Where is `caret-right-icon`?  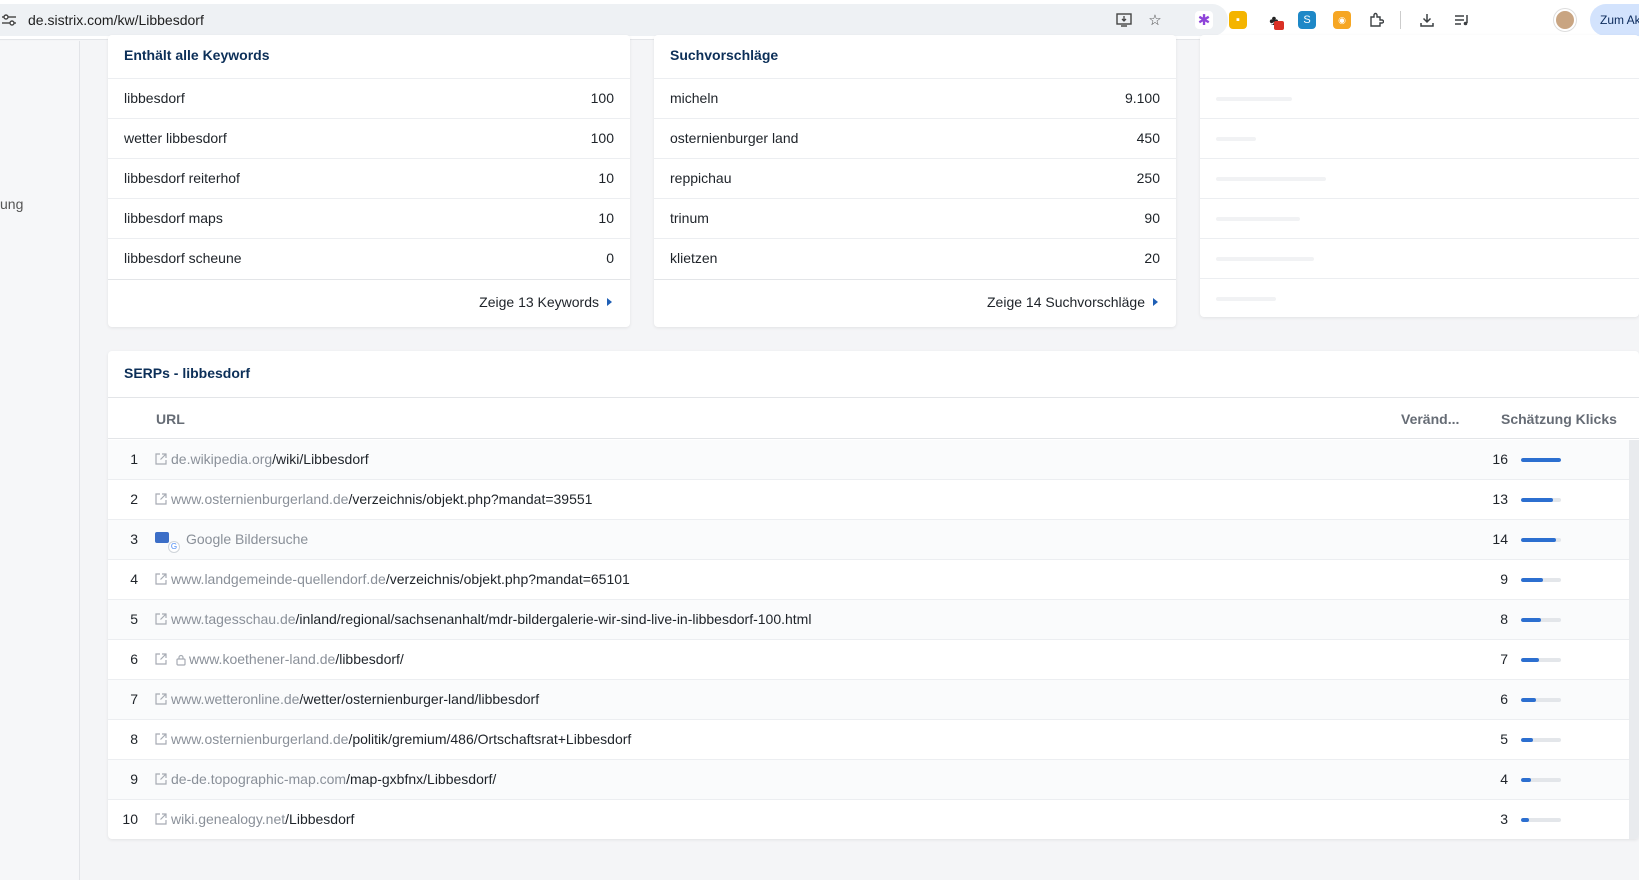
caret-right-icon is located at coordinates (609, 302).